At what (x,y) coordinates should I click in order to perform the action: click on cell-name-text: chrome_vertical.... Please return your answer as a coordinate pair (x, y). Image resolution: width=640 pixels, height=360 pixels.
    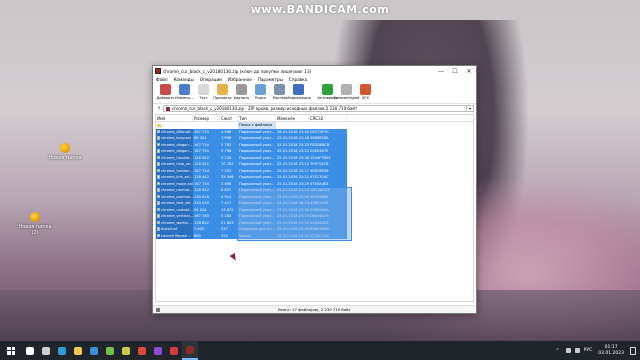
    Looking at the image, I should click on (177, 216).